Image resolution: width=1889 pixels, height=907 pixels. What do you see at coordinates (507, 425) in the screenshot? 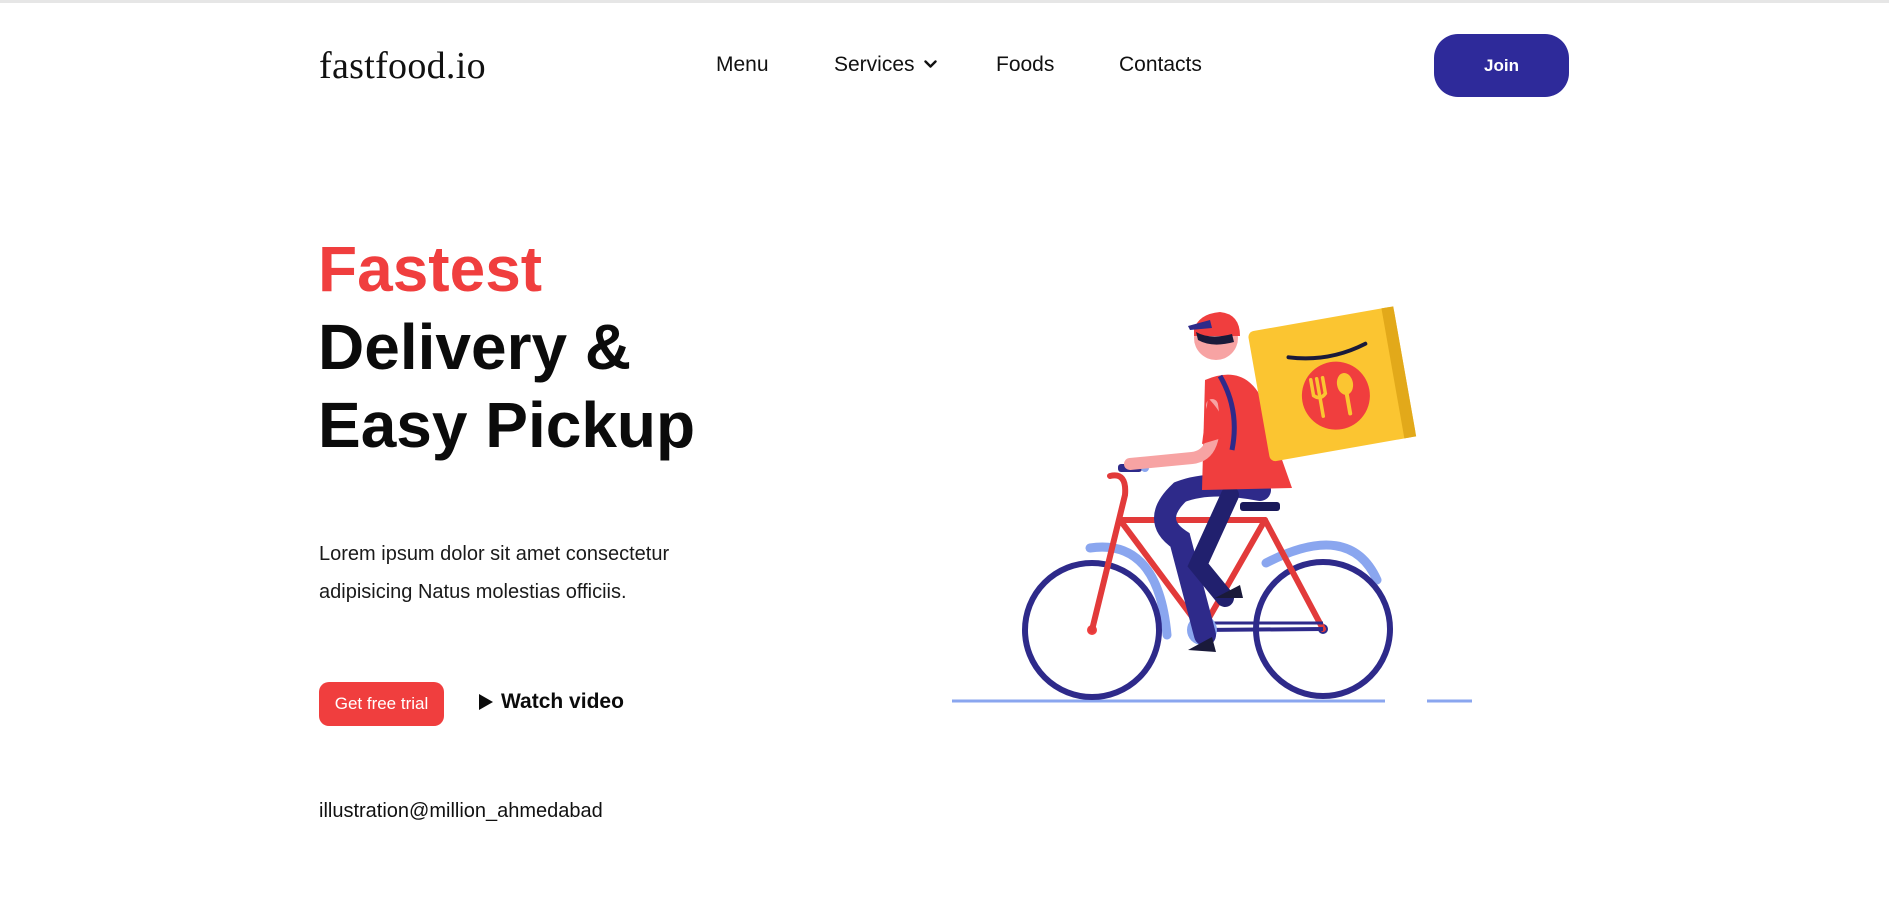
I see `hero-title-line-2: Easy Pickup` at bounding box center [507, 425].